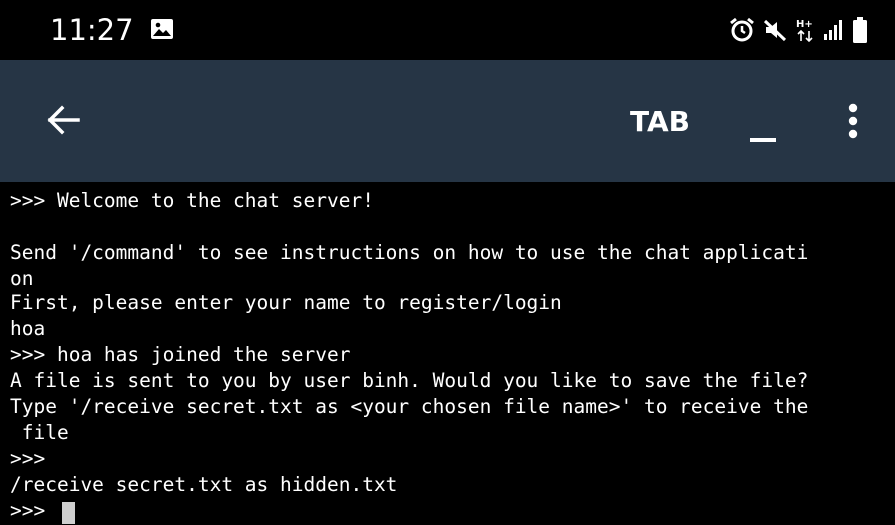 The width and height of the screenshot is (895, 525). I want to click on overflow-menu-button, so click(853, 124).